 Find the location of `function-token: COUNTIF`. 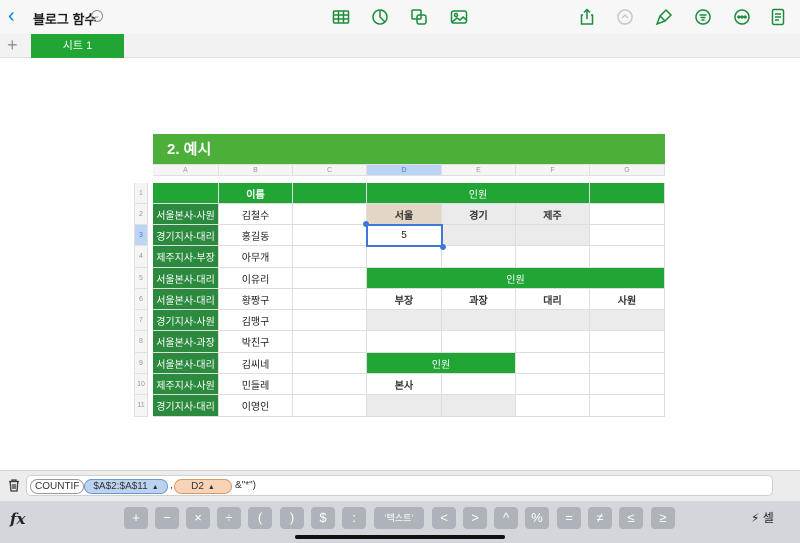

function-token: COUNTIF is located at coordinates (57, 486).